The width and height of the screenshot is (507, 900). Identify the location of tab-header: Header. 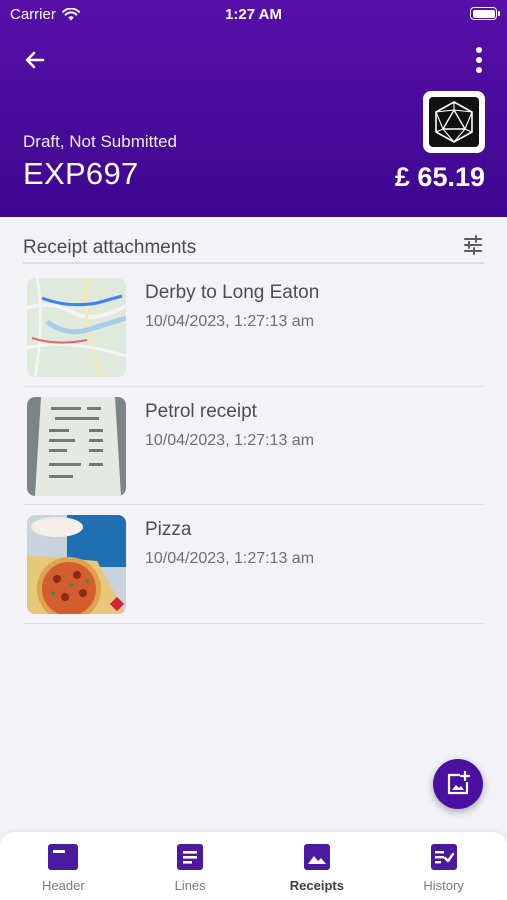
(63, 866).